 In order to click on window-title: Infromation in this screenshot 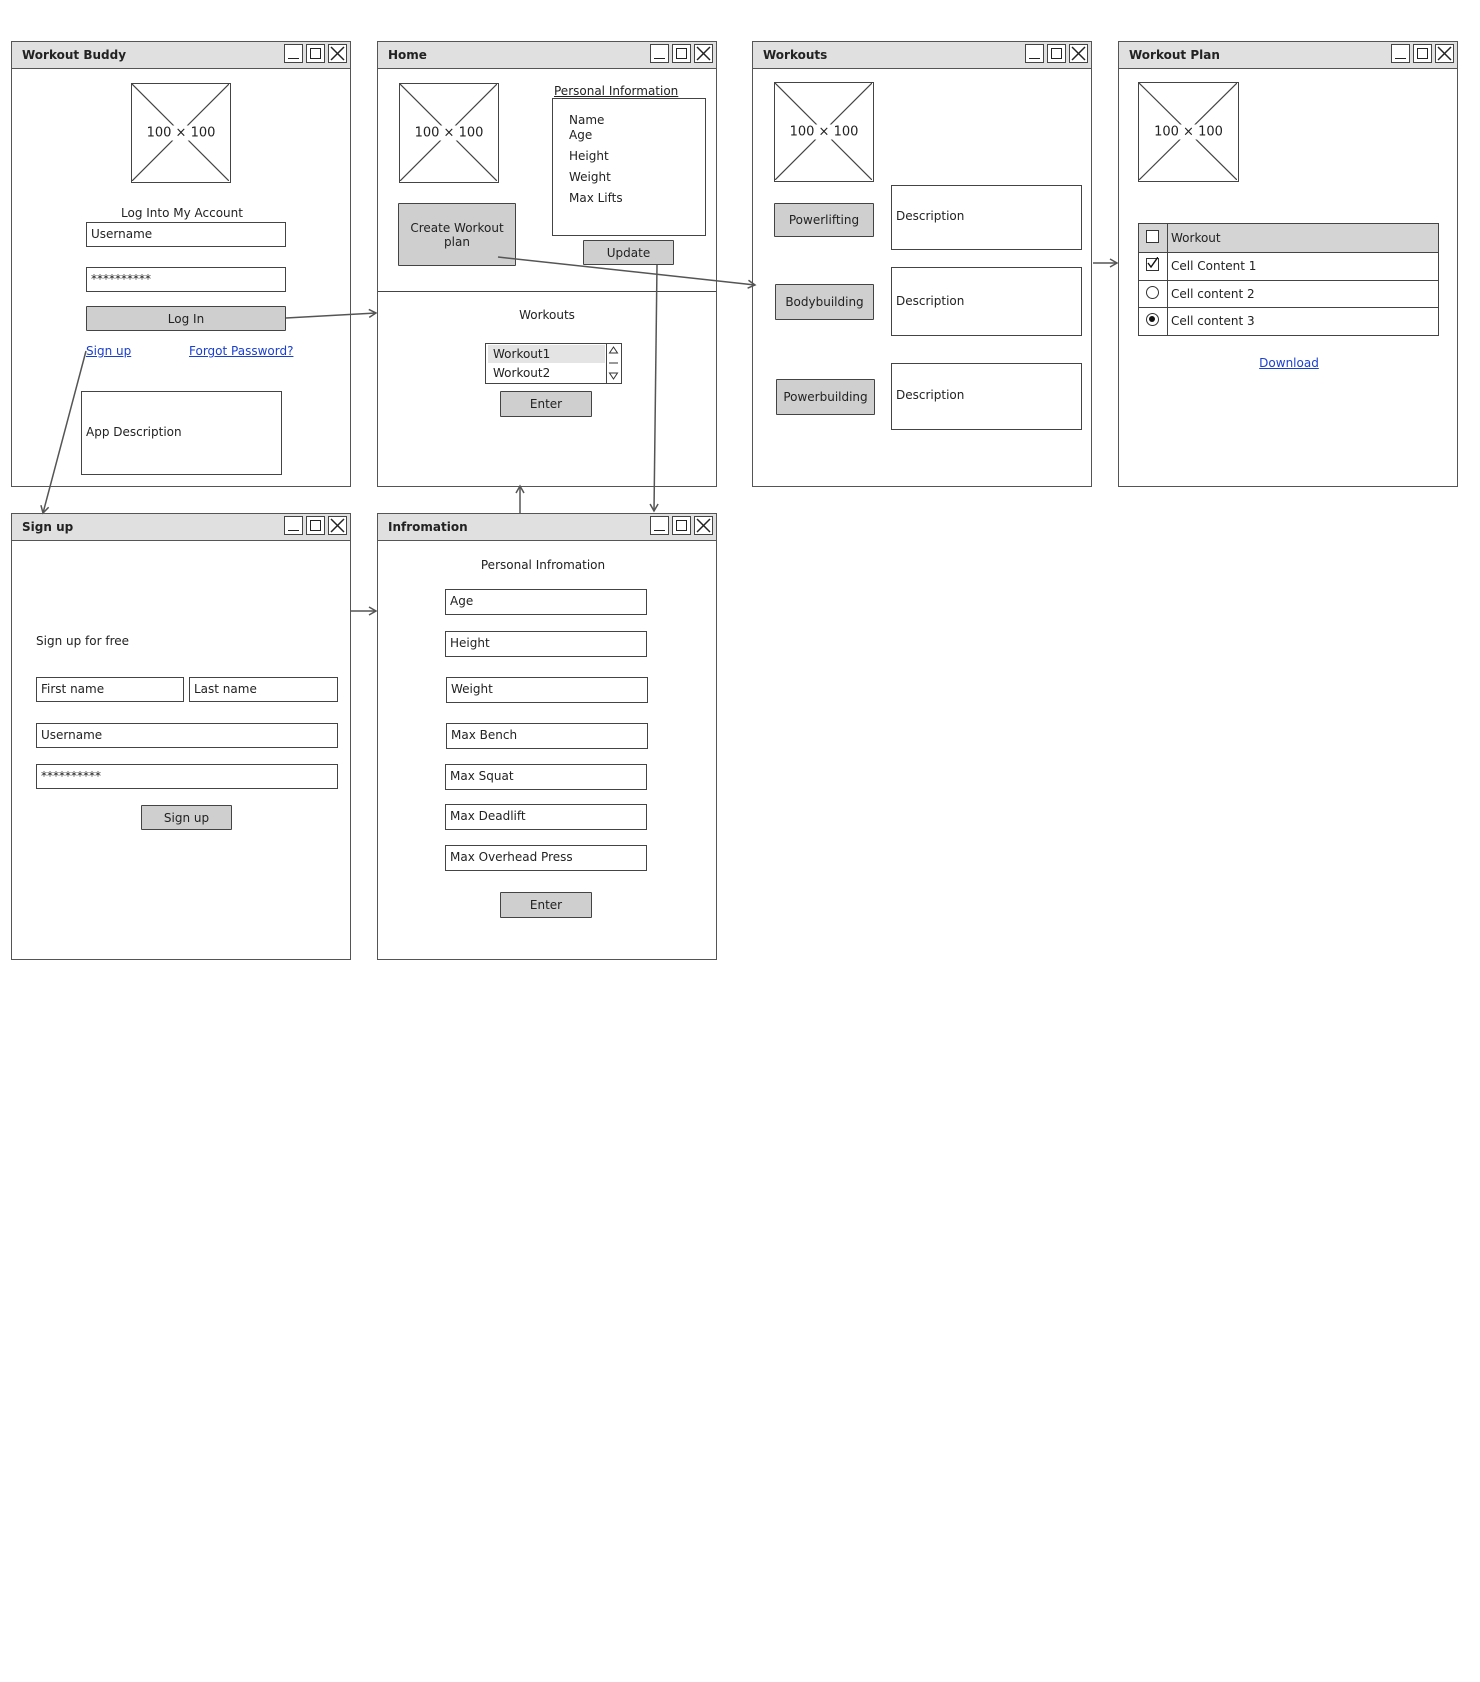, I will do `click(428, 527)`.